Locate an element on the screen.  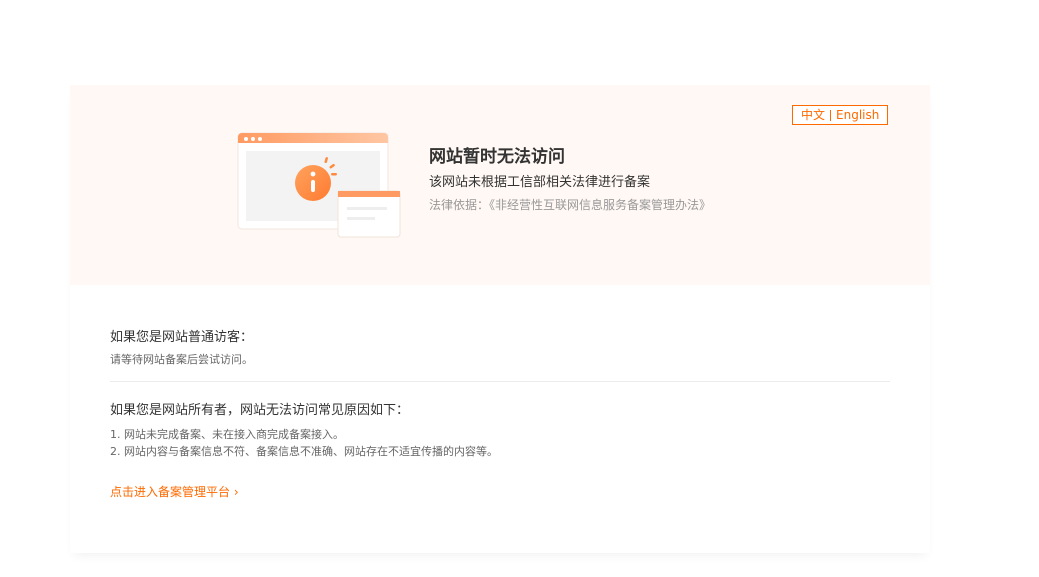
section-divider is located at coordinates (500, 381).